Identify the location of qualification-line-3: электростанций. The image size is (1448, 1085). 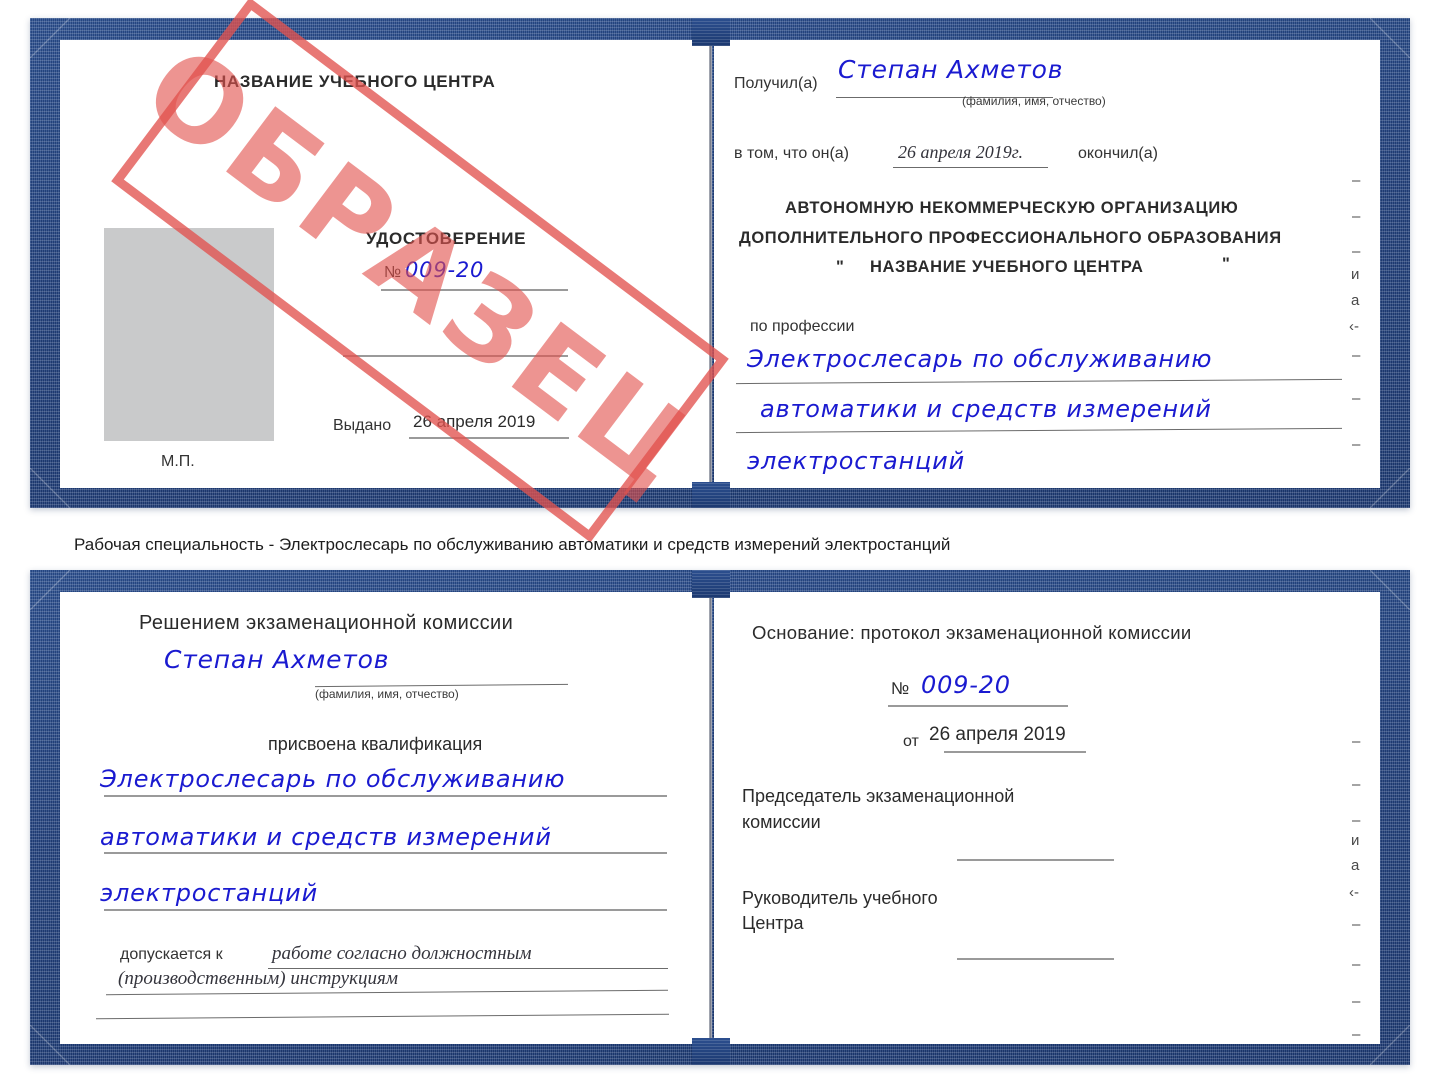
(209, 893).